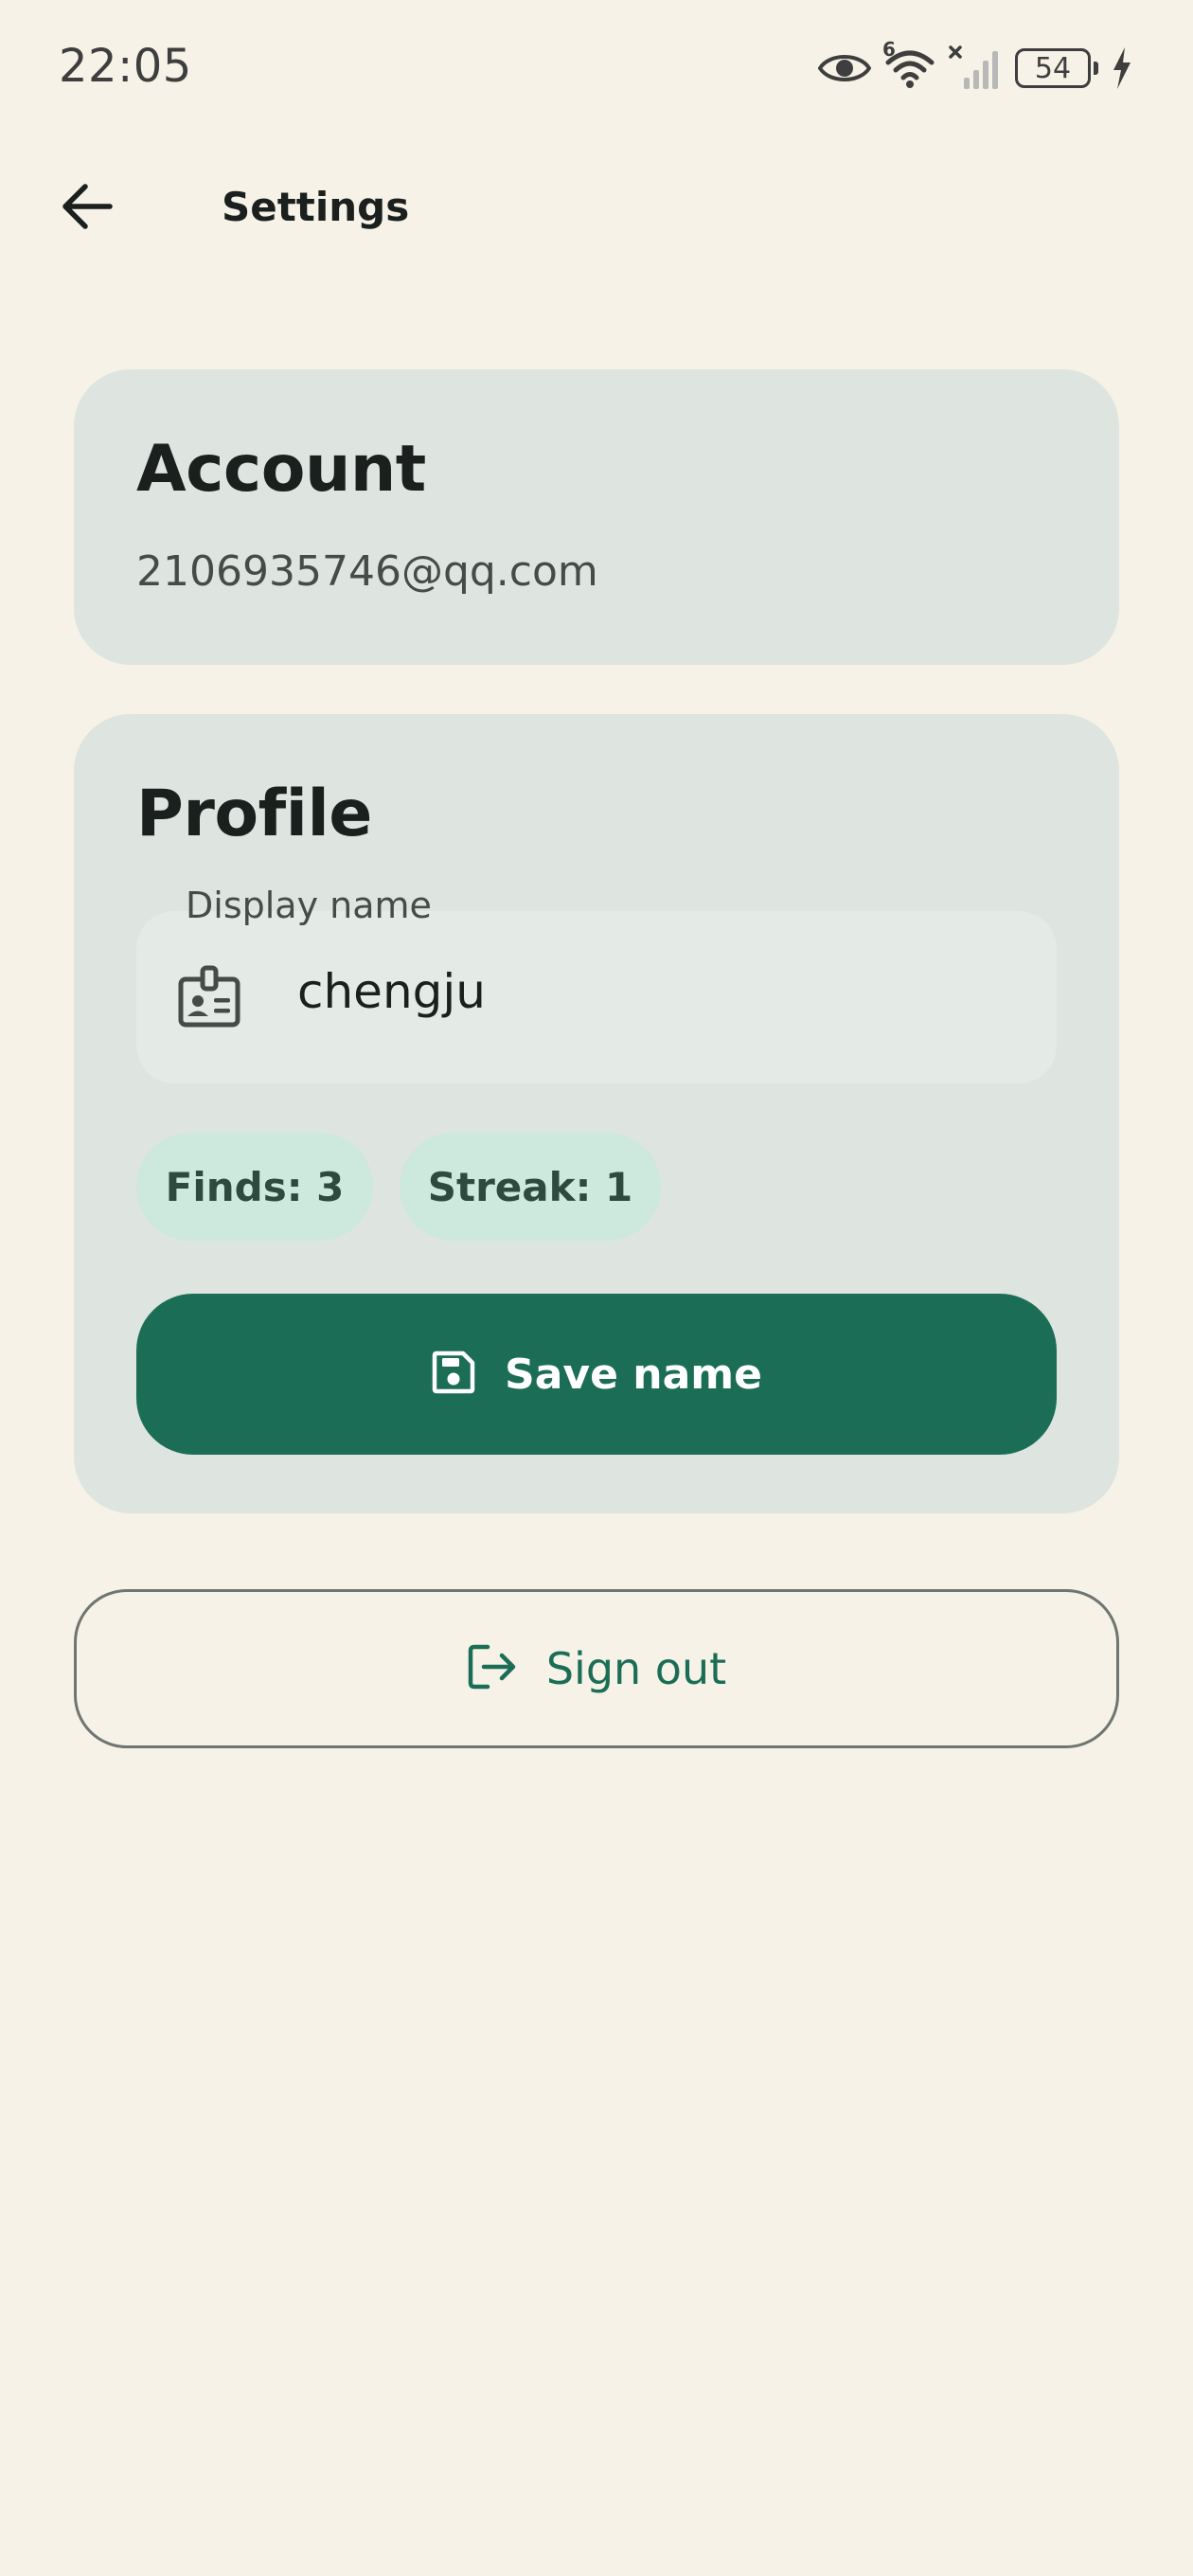  What do you see at coordinates (636, 1668) in the screenshot?
I see `sign-out-label: Sign out` at bounding box center [636, 1668].